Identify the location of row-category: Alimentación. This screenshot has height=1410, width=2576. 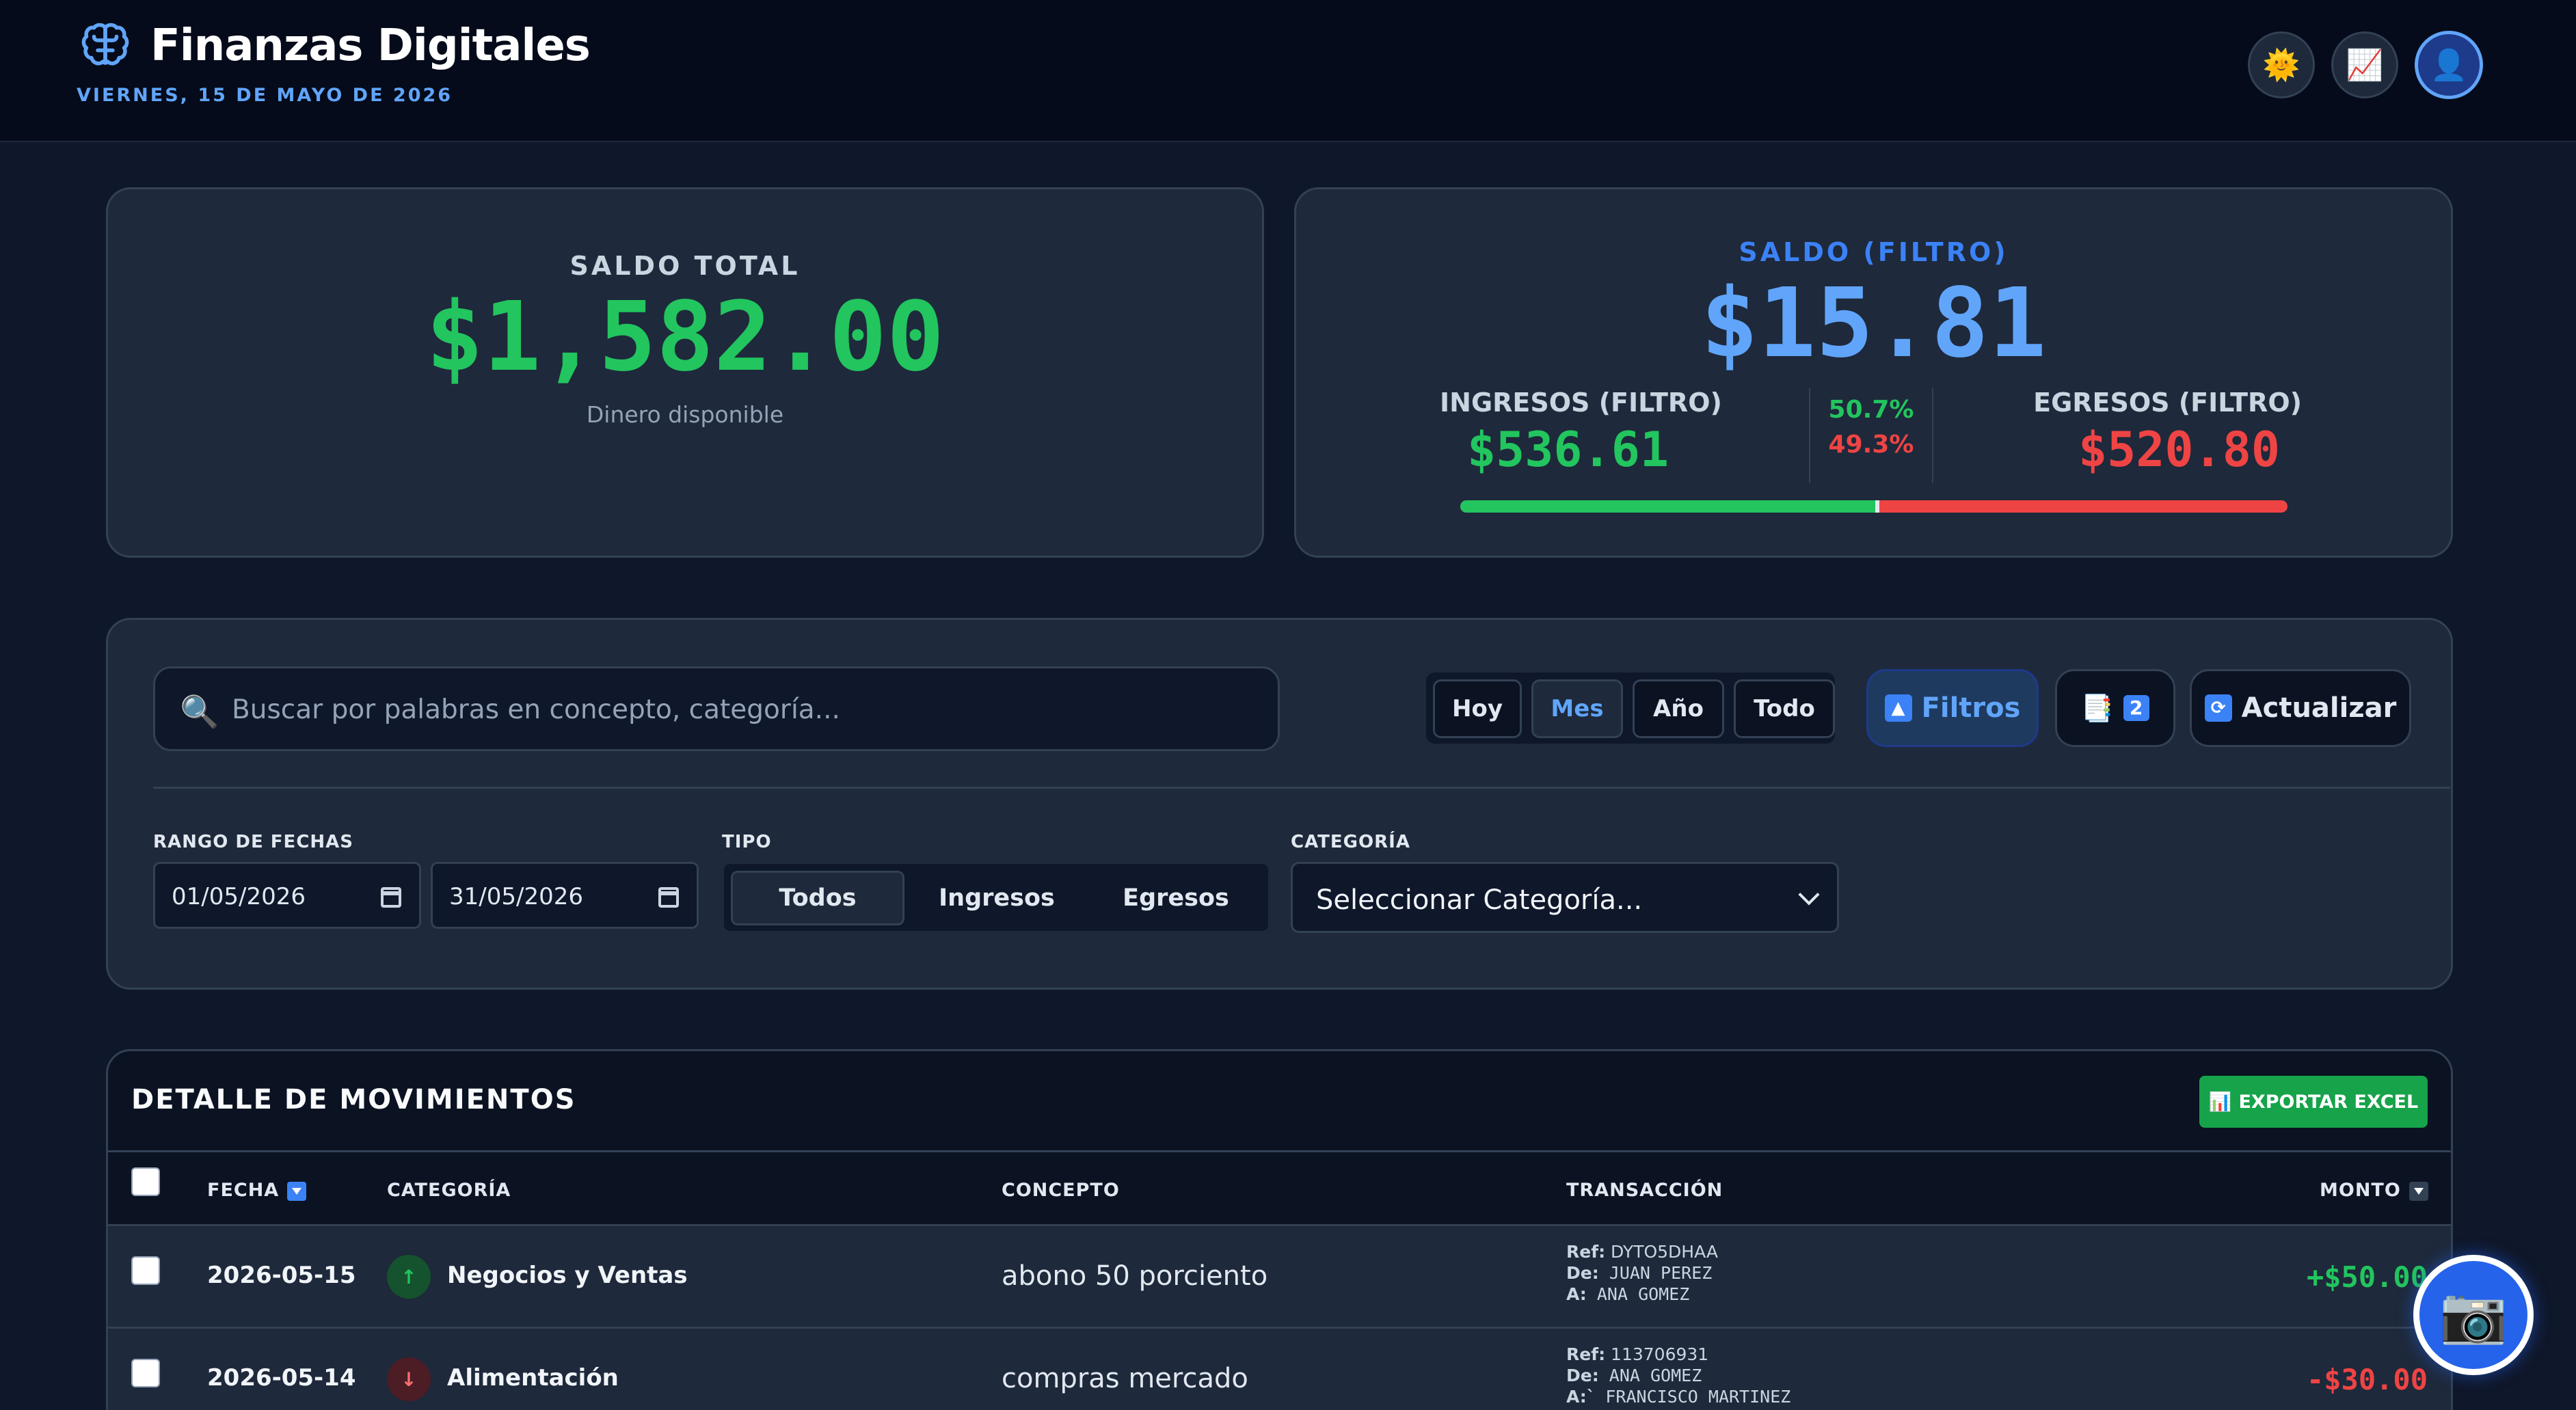
(533, 1378).